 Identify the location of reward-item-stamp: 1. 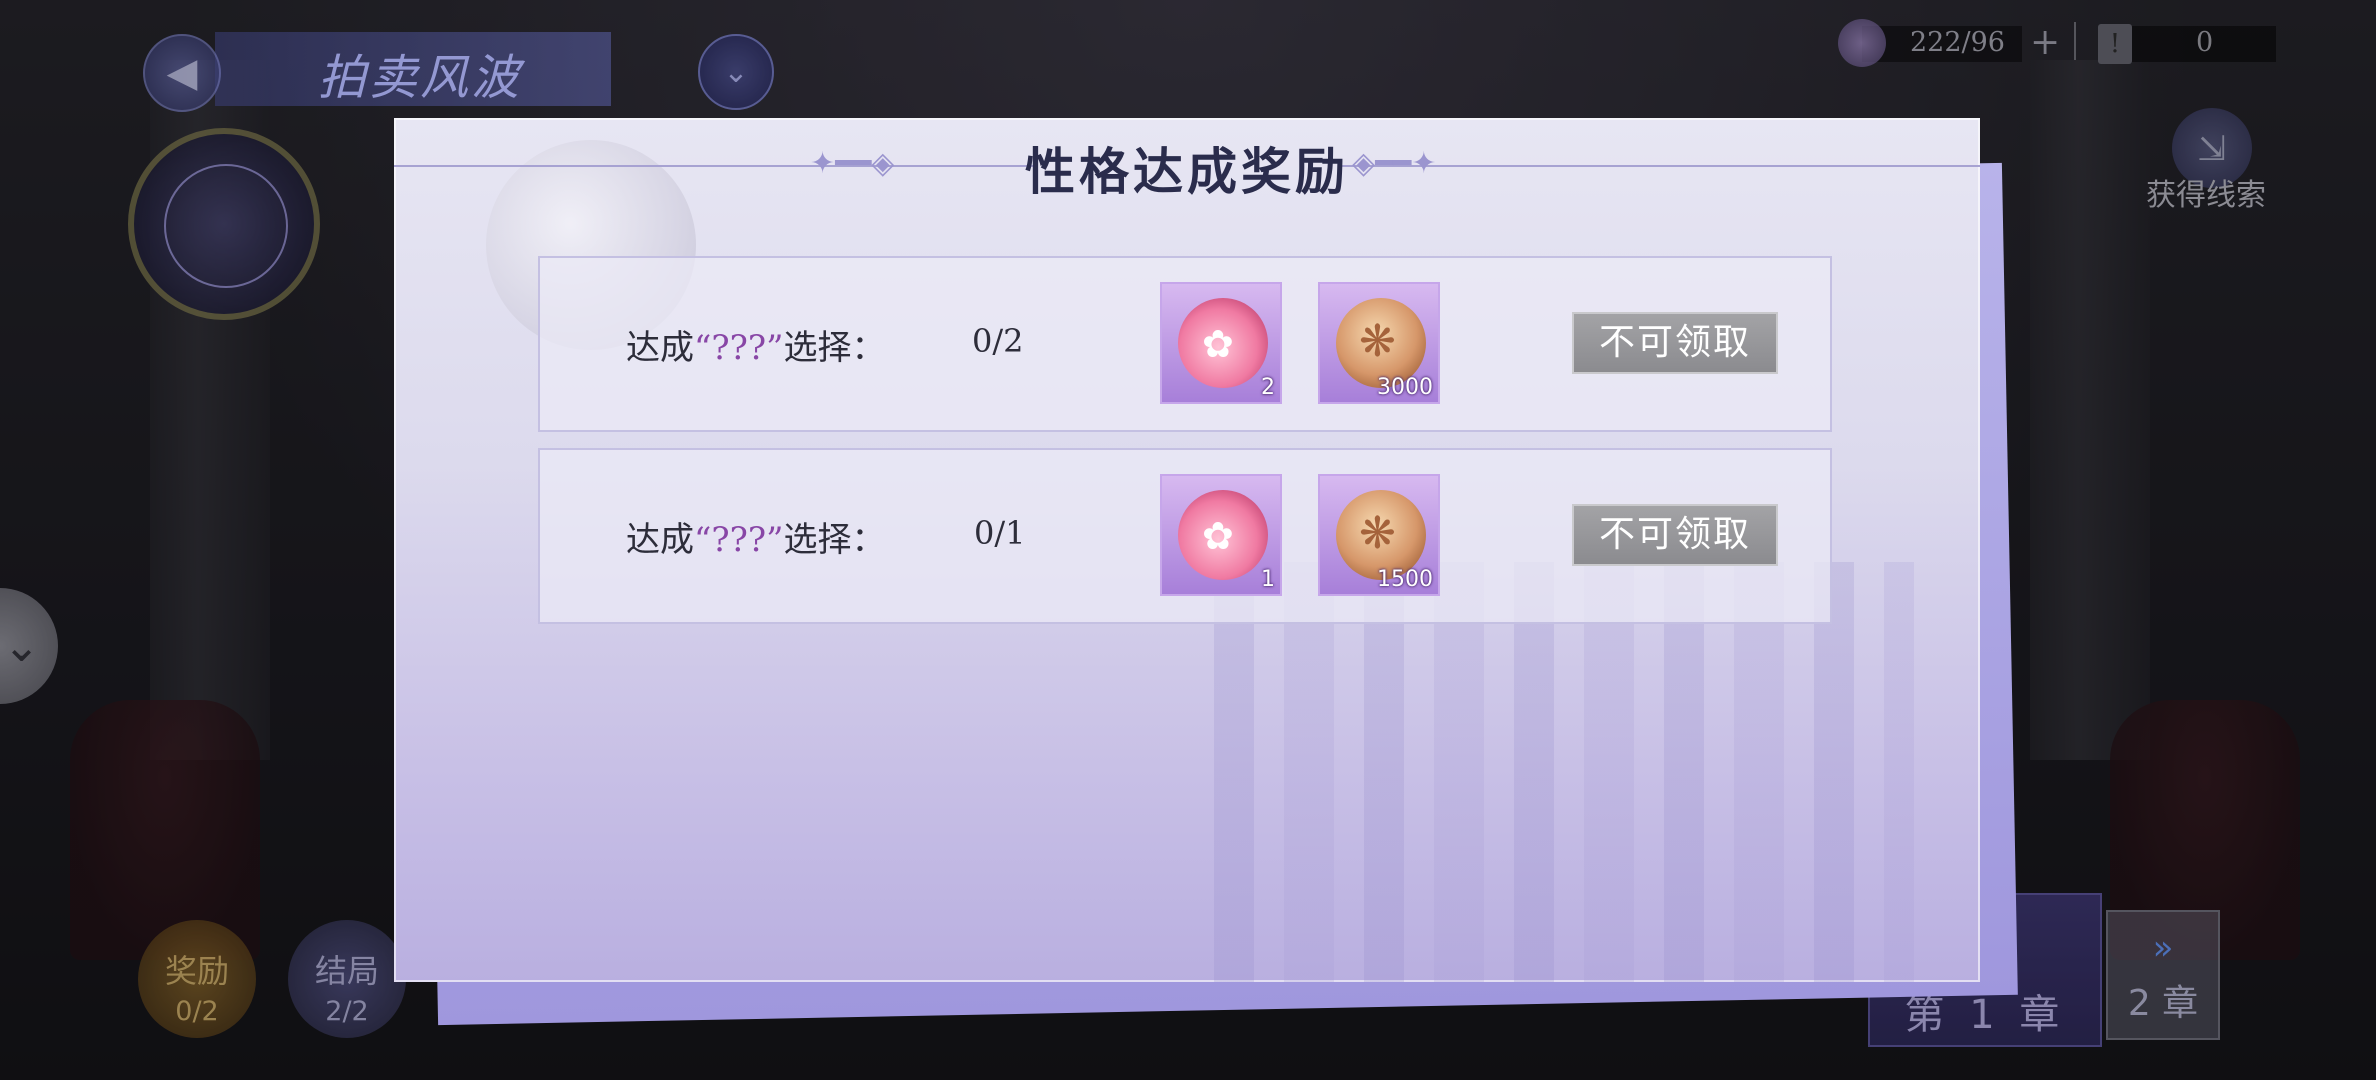
(1221, 535).